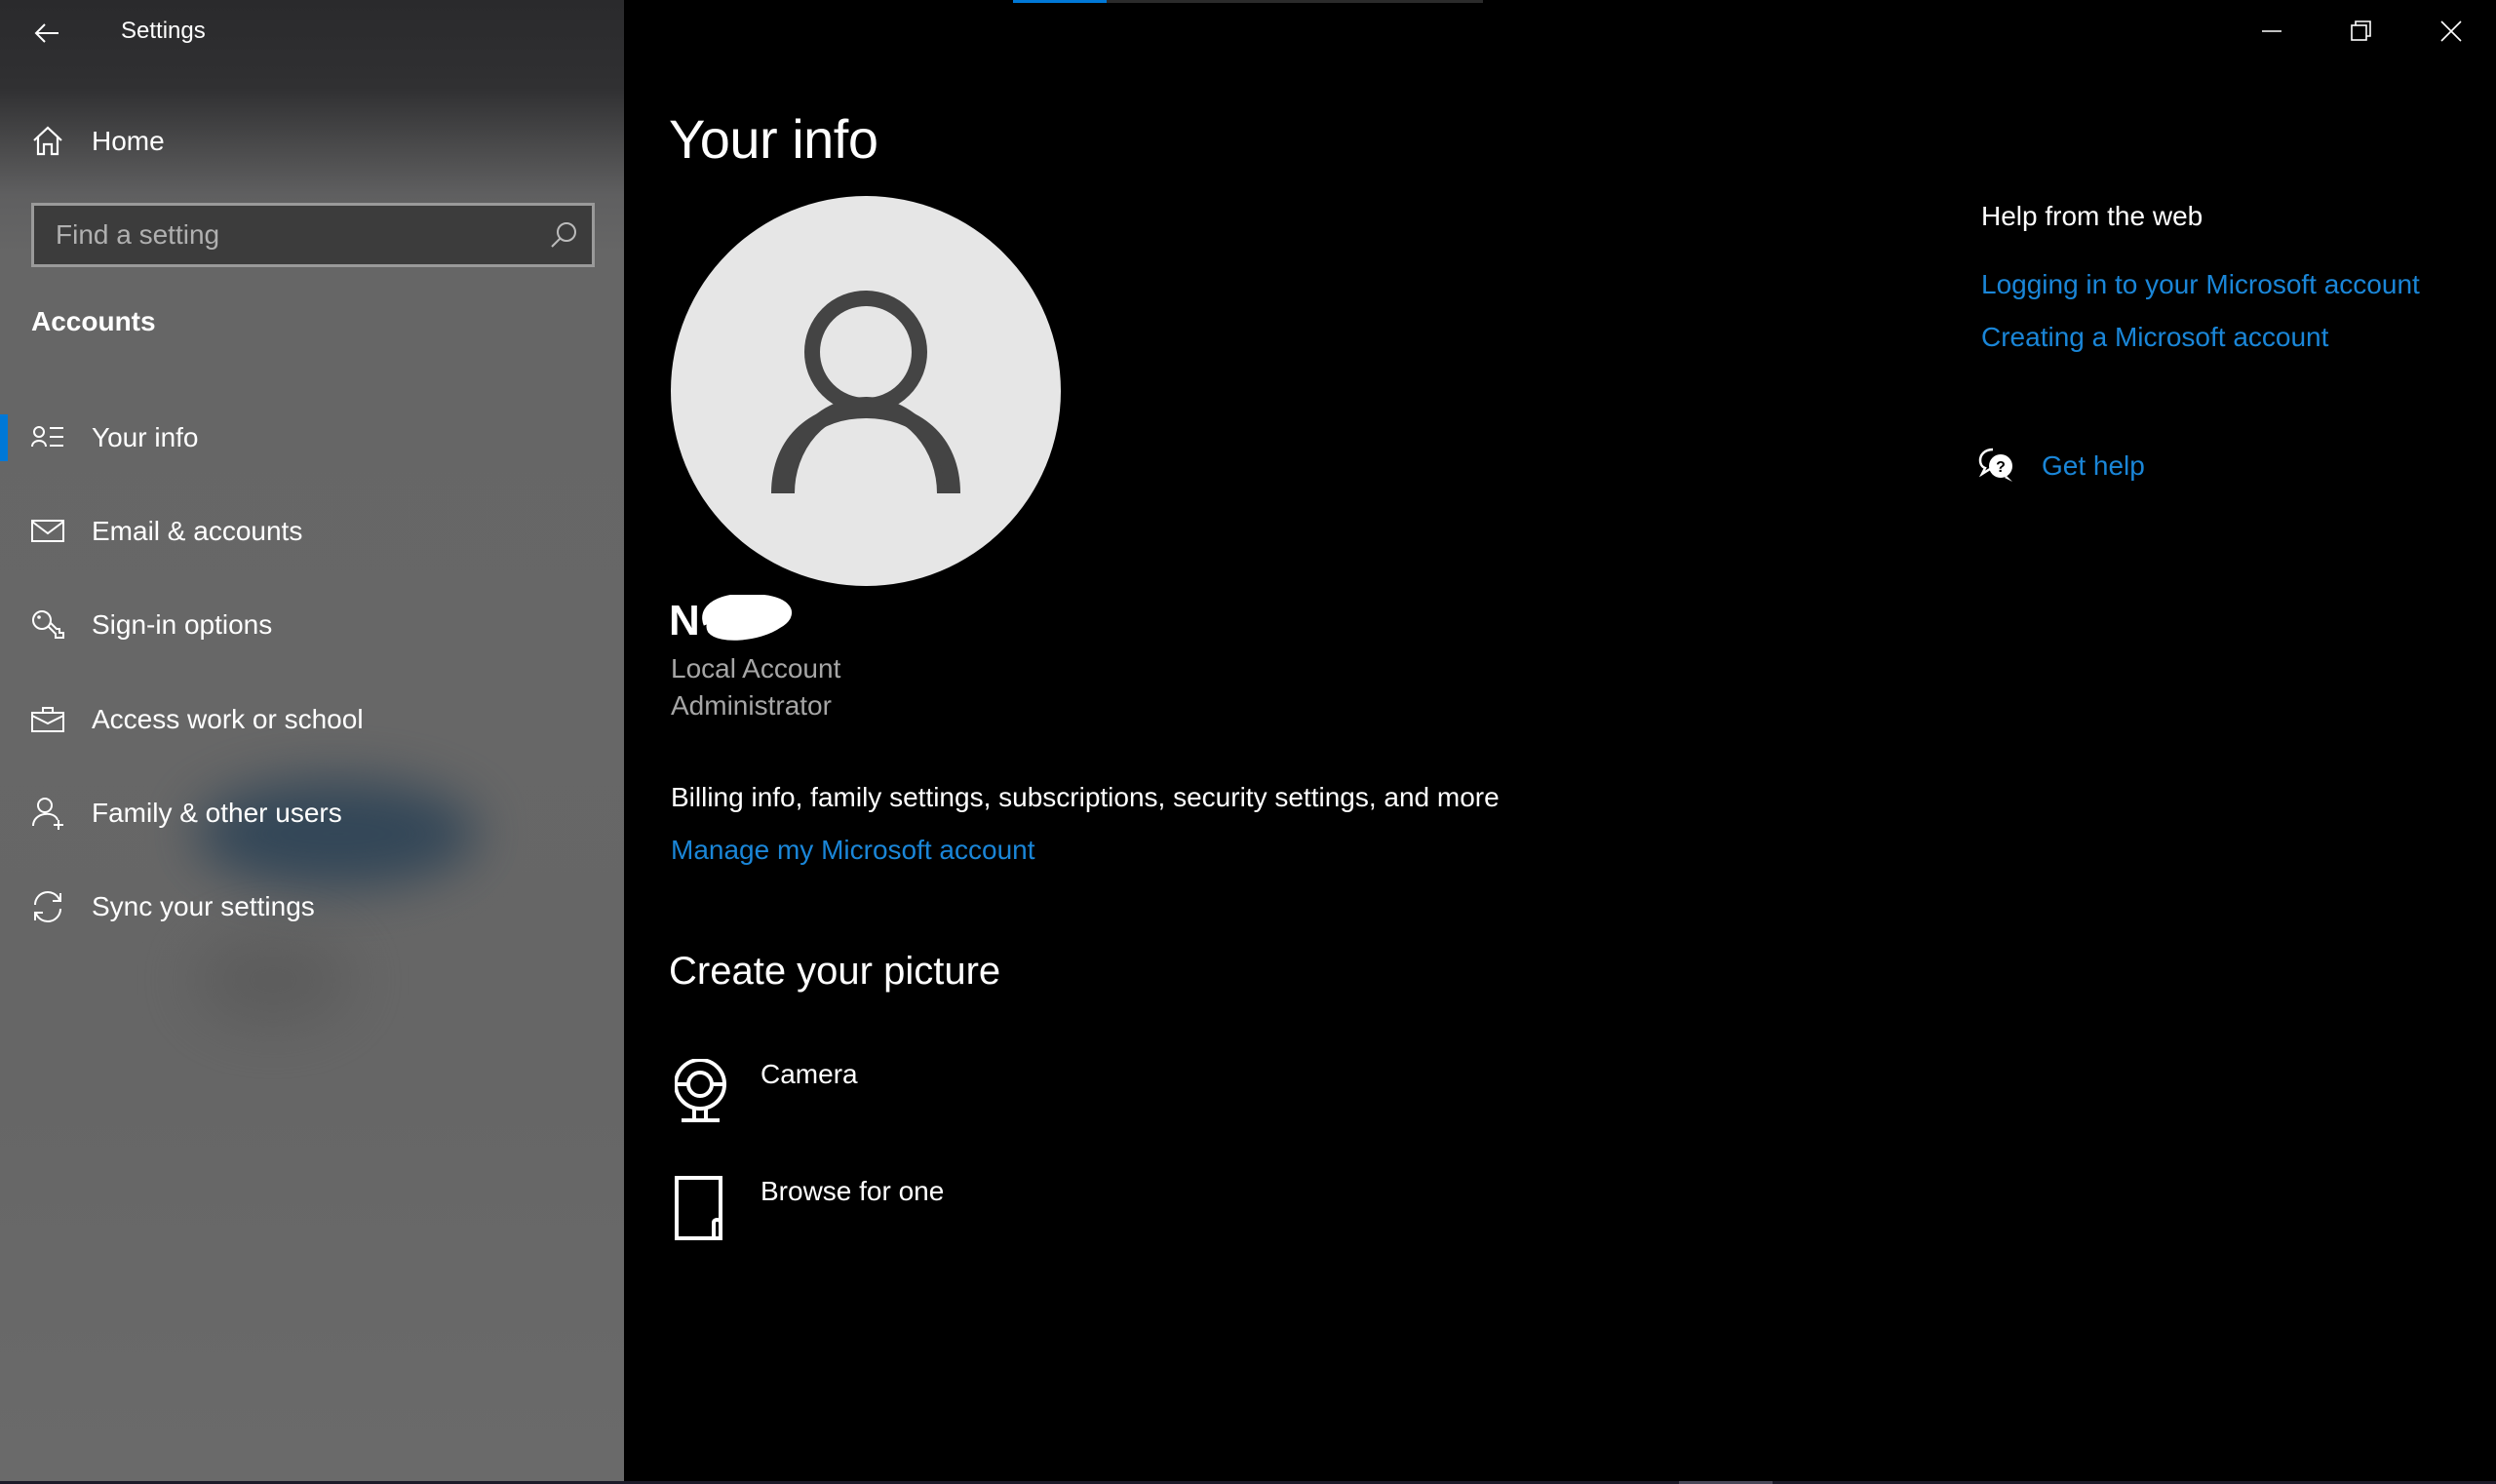 Image resolution: width=2496 pixels, height=1484 pixels. Describe the element at coordinates (47, 141) in the screenshot. I see `home-icon` at that location.